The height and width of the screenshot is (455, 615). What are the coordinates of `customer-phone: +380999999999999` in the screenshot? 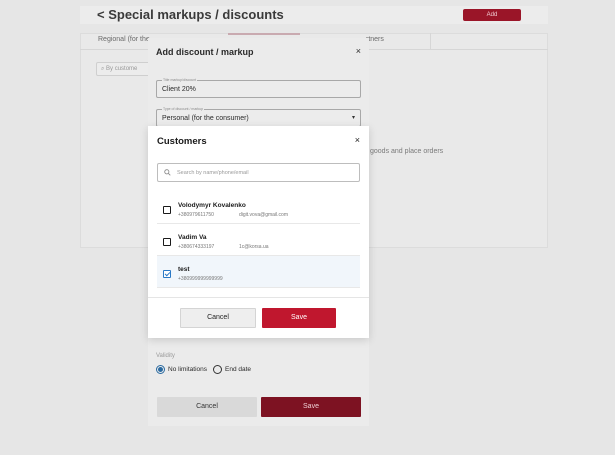 It's located at (200, 279).